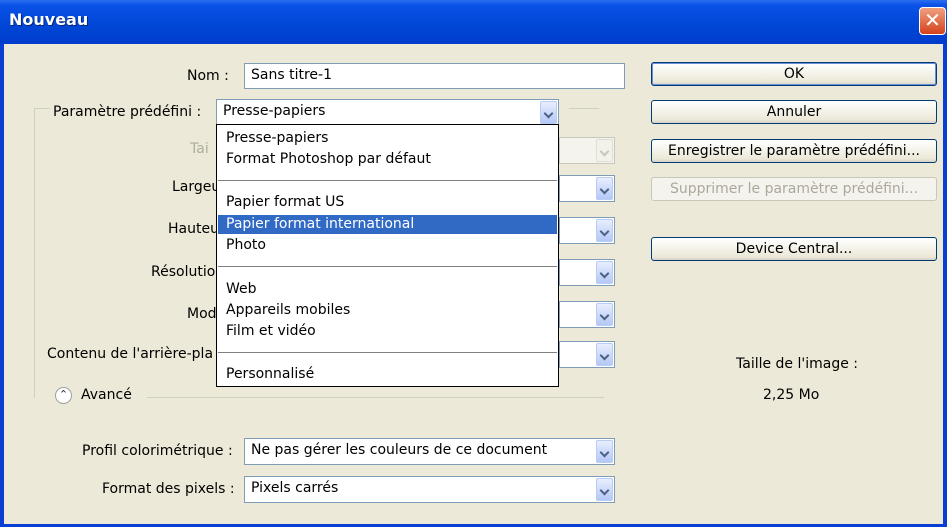  What do you see at coordinates (168, 489) in the screenshot?
I see `pixel-aspect-label: Format des pixels :` at bounding box center [168, 489].